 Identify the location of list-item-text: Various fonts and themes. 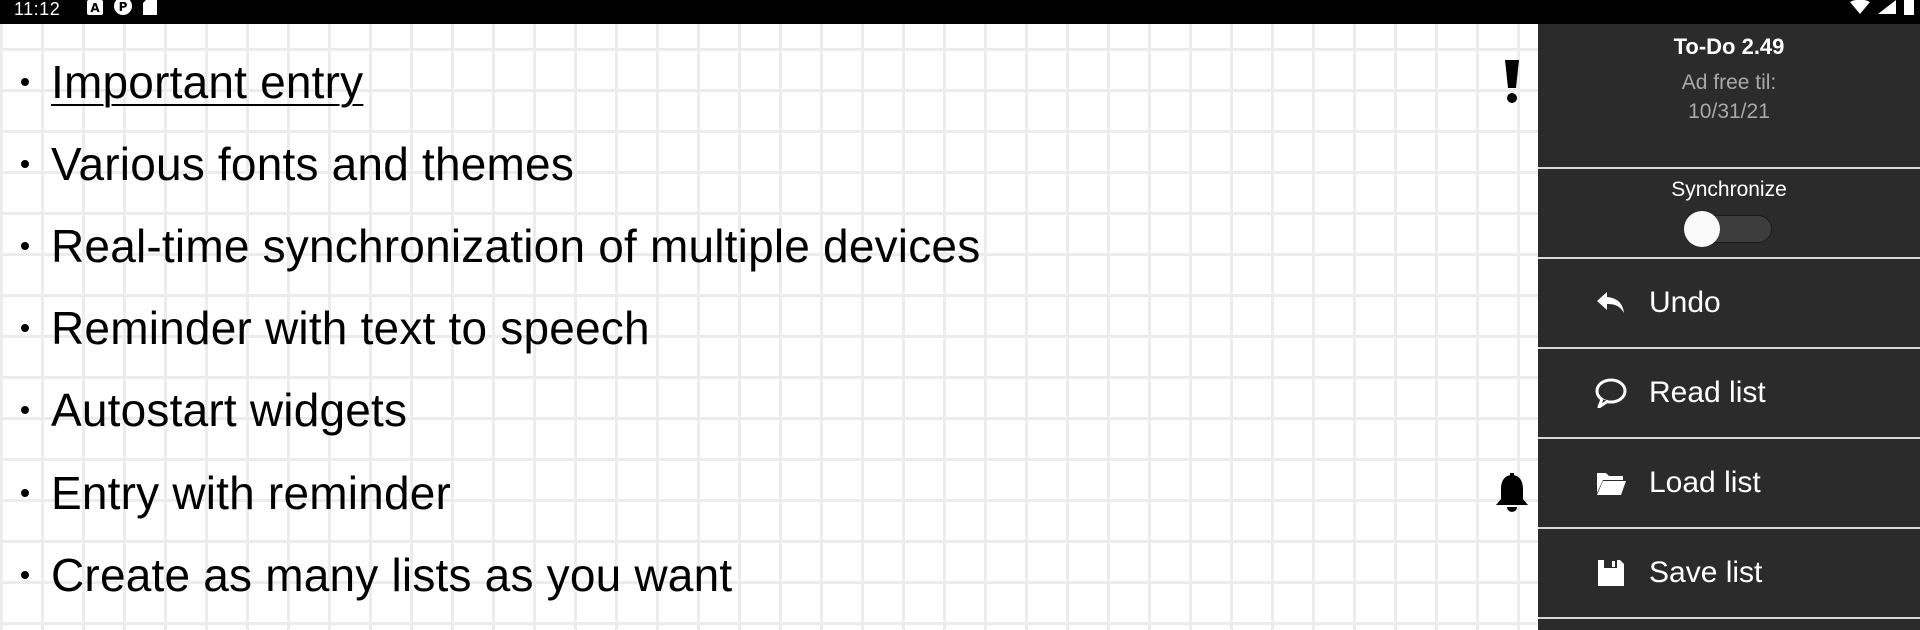
(313, 164).